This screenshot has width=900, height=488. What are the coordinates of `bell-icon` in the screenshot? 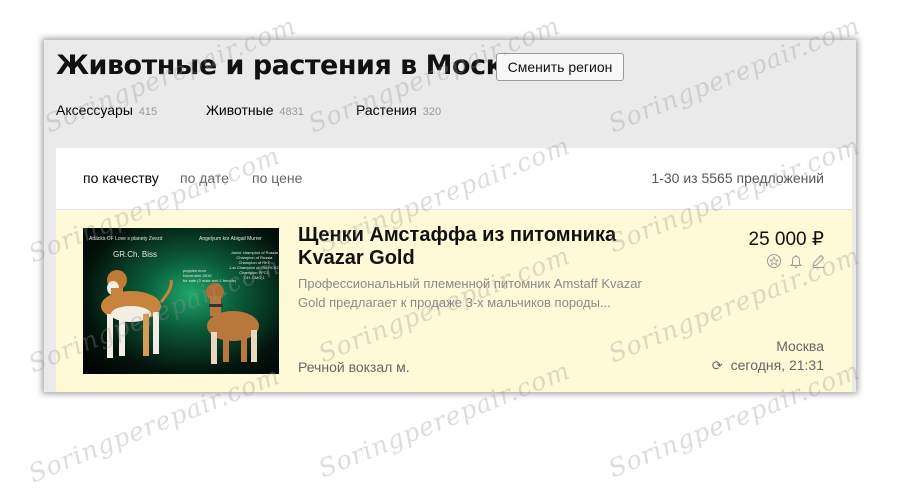 It's located at (796, 261).